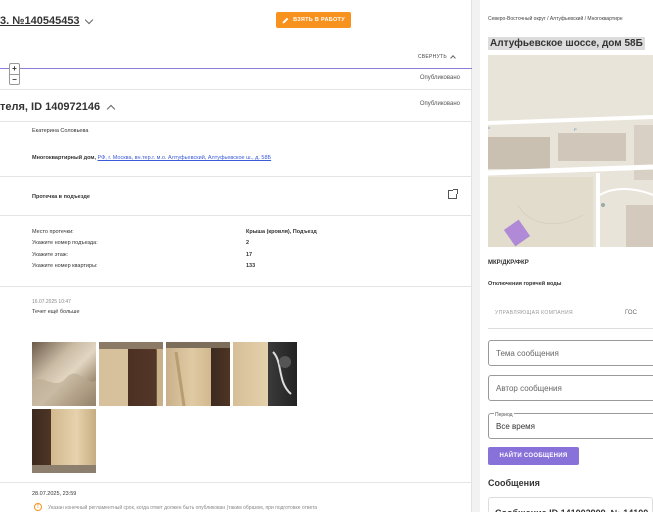 This screenshot has width=653, height=512. What do you see at coordinates (504, 415) in the screenshot?
I see `period-legend: Период` at bounding box center [504, 415].